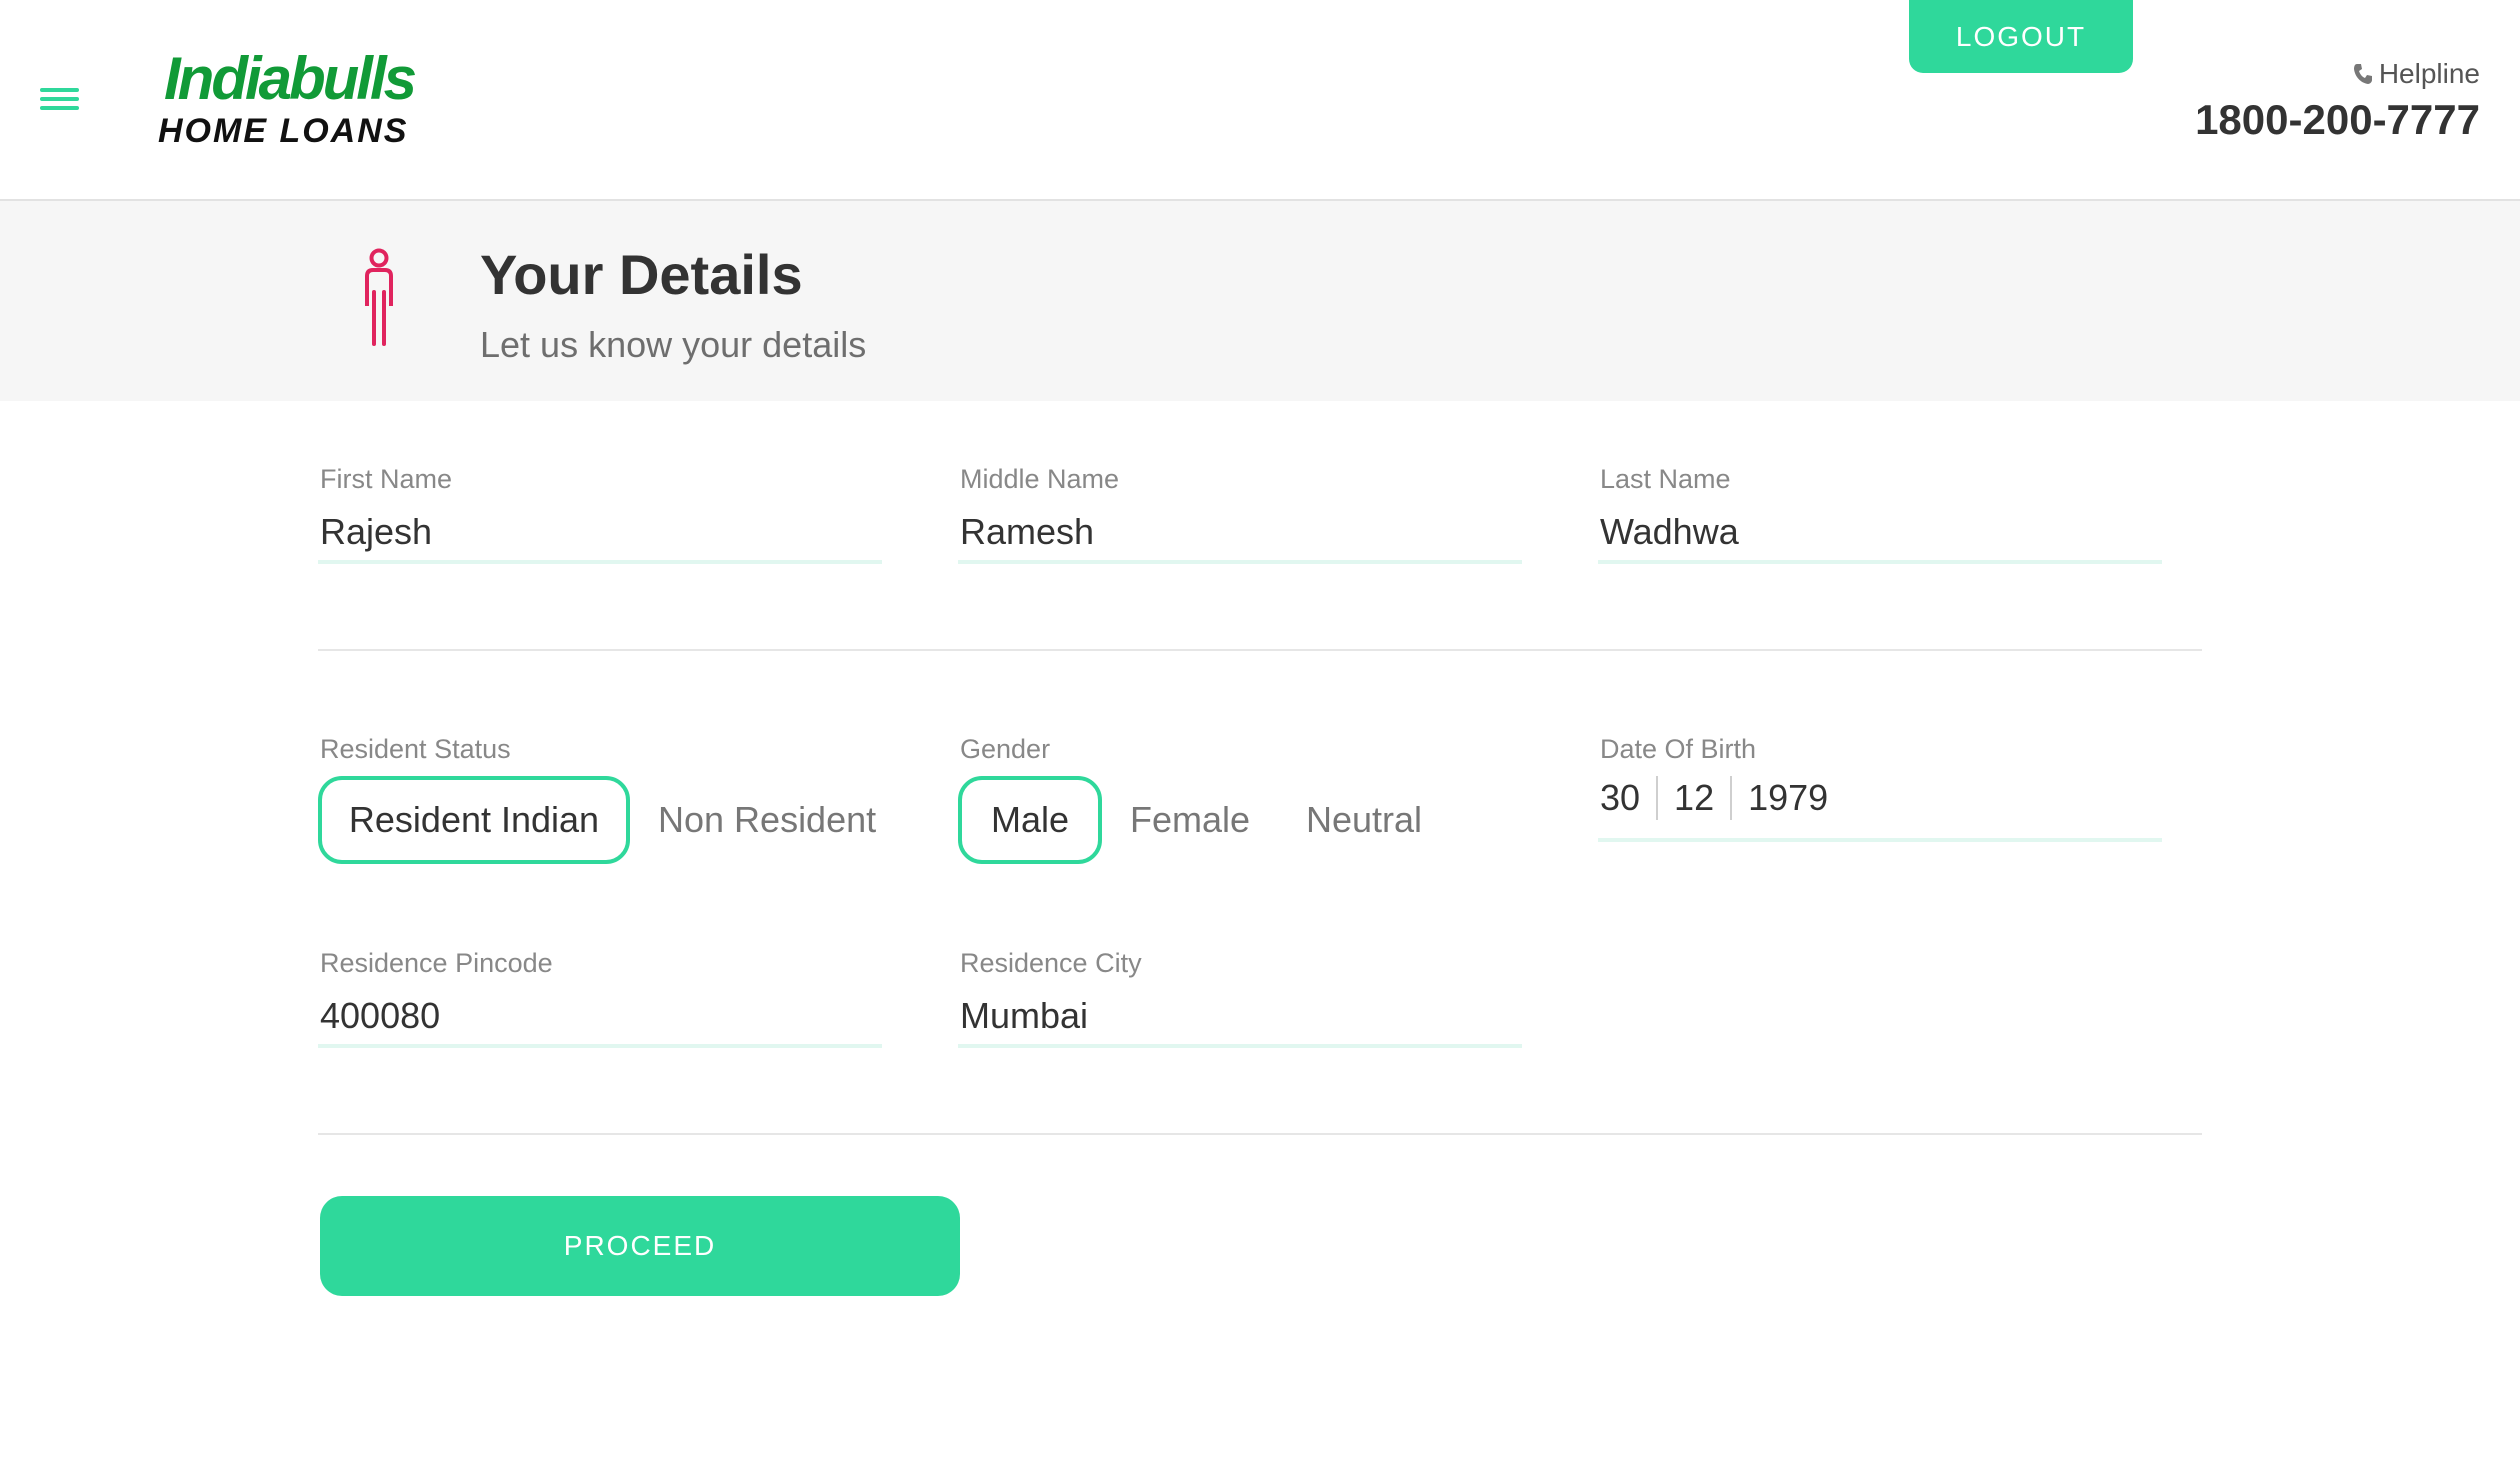 This screenshot has height=1480, width=2520. I want to click on helpline-number: 1800-200-7777, so click(2337, 120).